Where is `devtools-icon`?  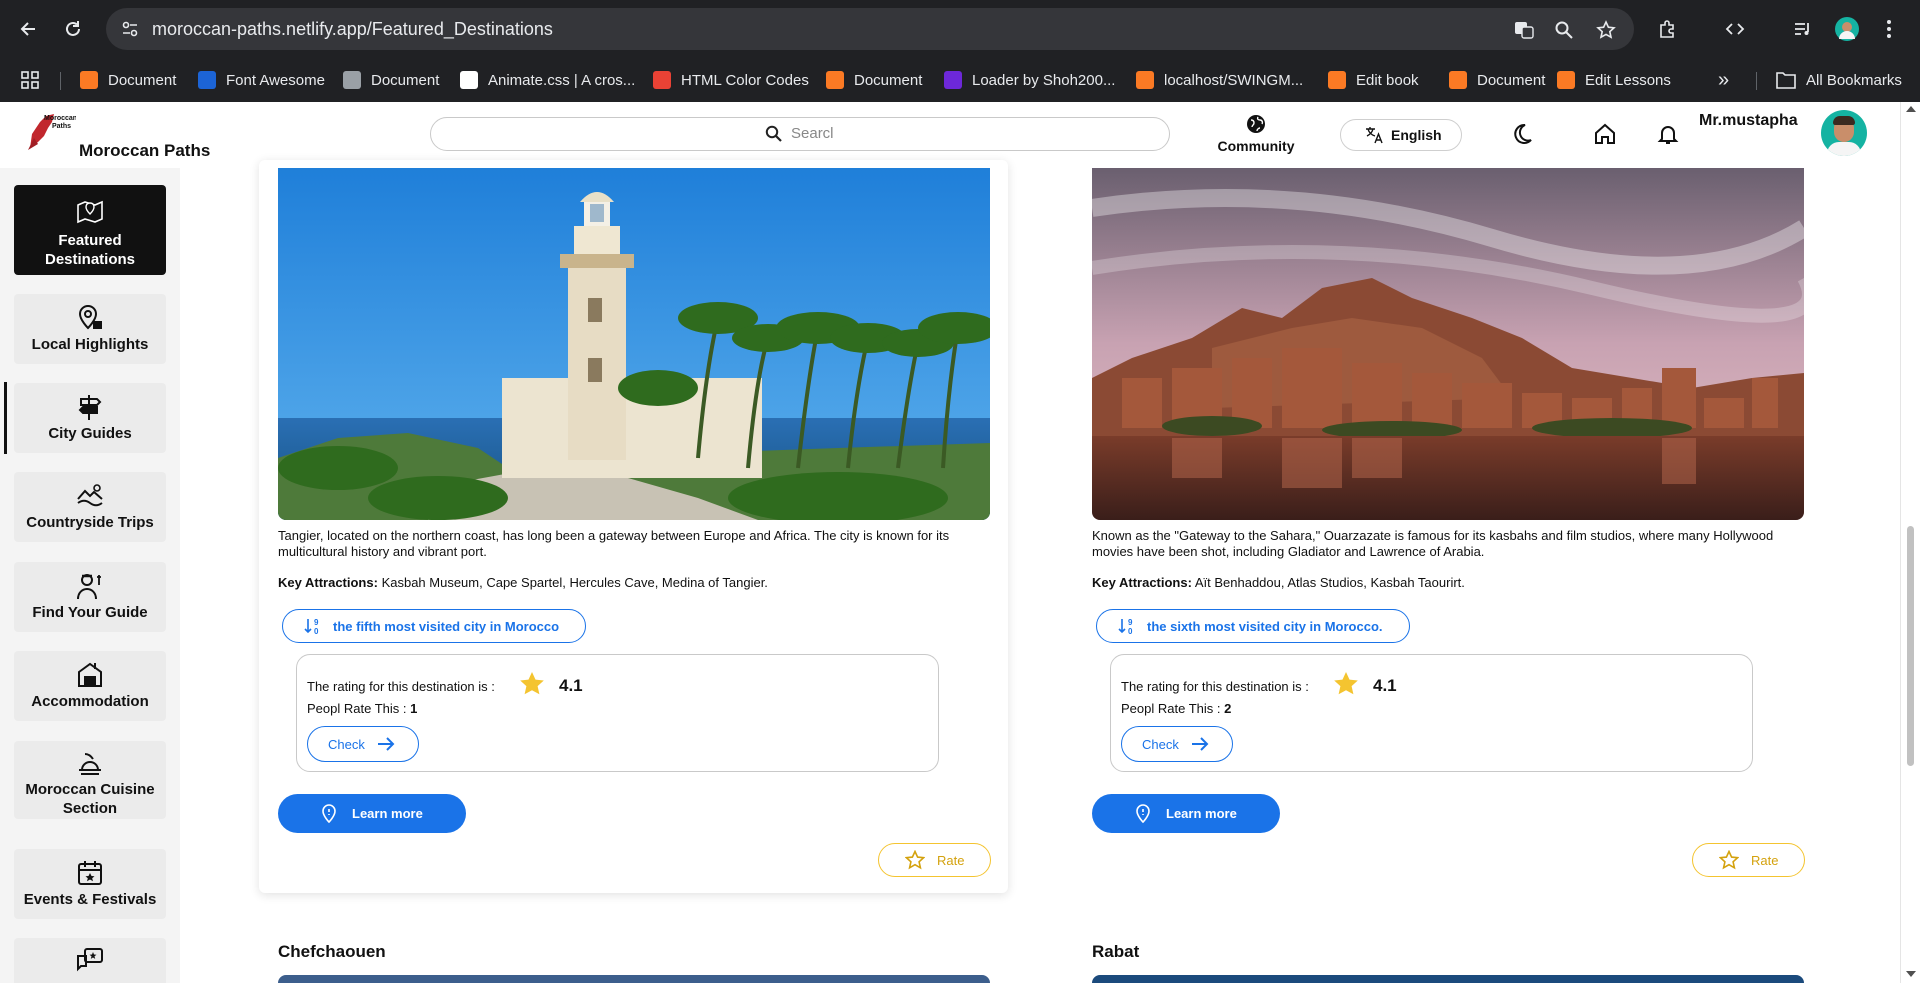
devtools-icon is located at coordinates (1735, 29).